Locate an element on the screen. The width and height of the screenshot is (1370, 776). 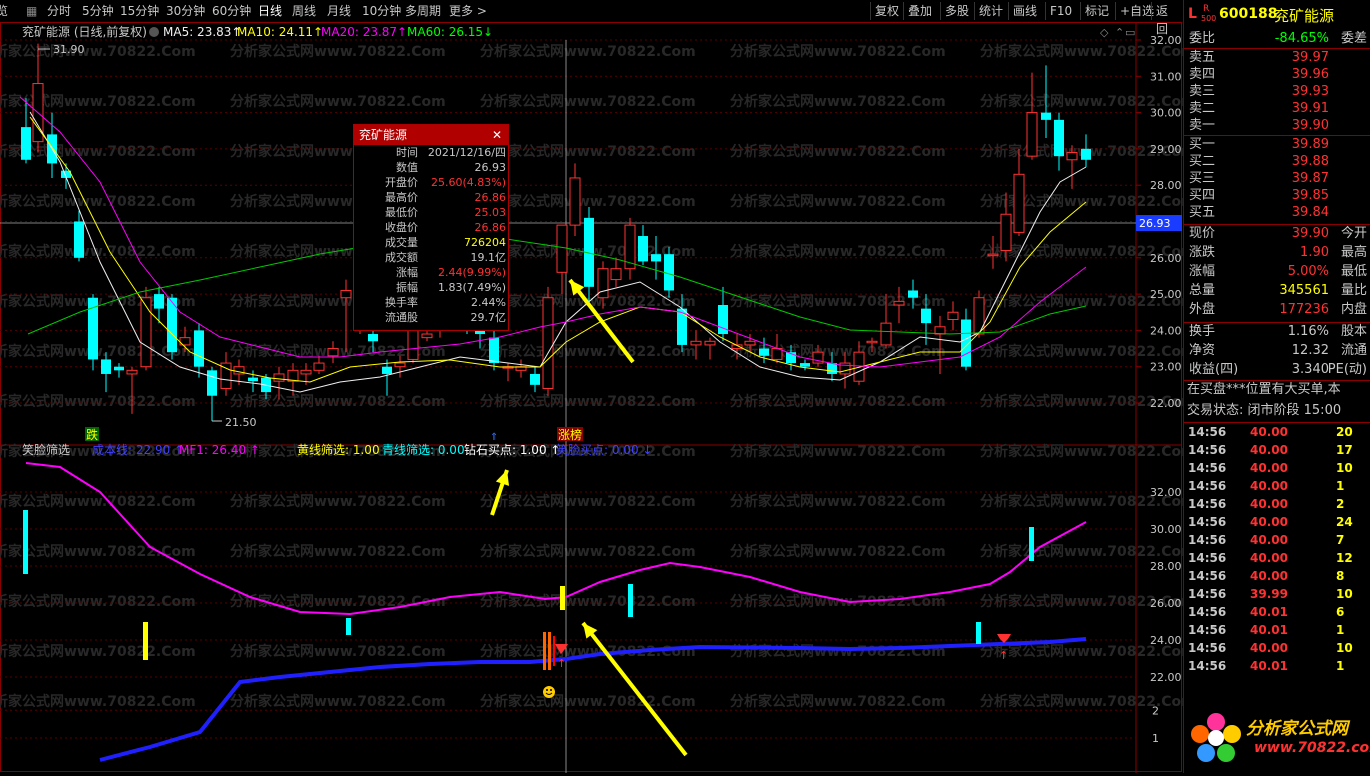
period-tab-9: 多周期 is located at coordinates (423, 11).